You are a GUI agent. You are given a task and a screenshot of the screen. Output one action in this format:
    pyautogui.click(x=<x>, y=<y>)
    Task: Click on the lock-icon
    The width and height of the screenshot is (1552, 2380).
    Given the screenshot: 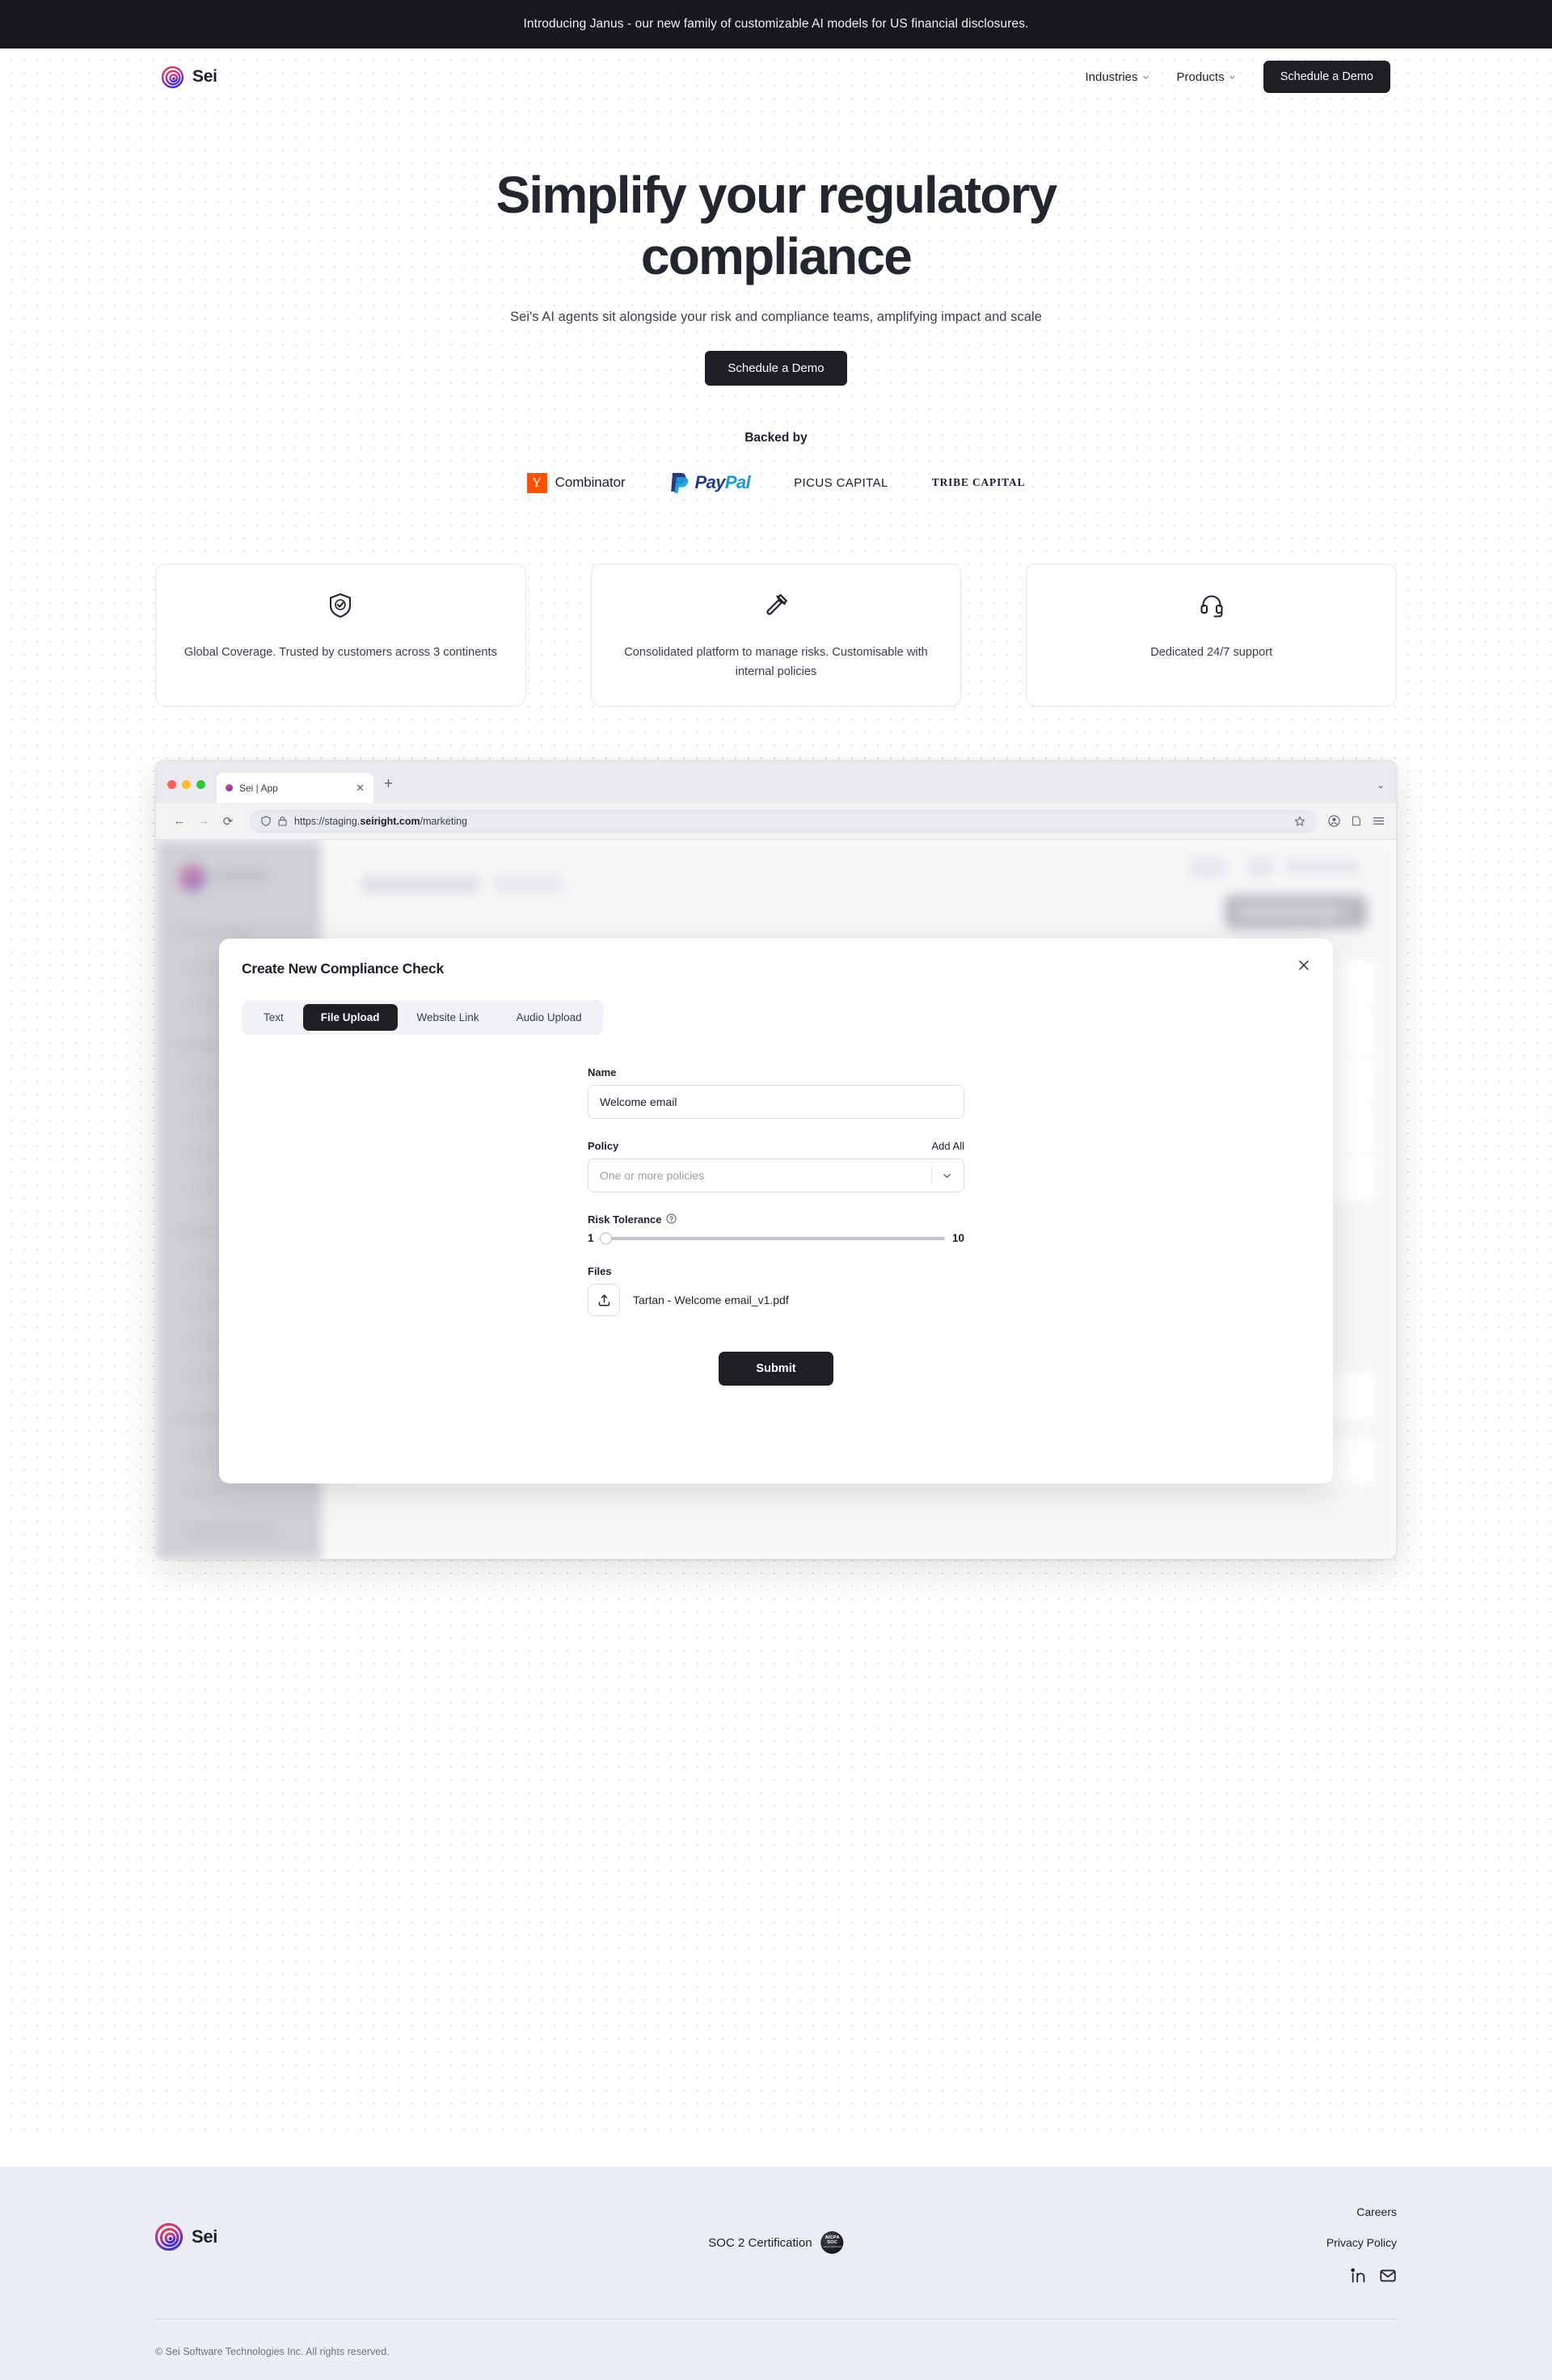 What is the action you would take?
    pyautogui.click(x=282, y=822)
    